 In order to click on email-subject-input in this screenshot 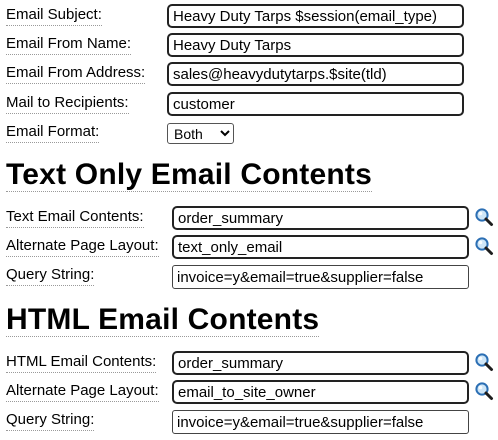, I will do `click(315, 16)`.